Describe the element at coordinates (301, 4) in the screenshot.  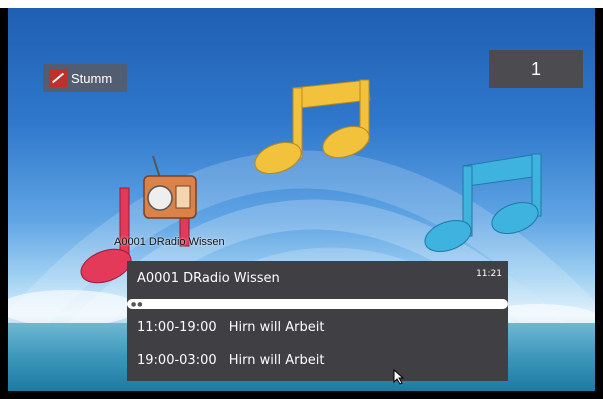
I see `top-white-strip` at that location.